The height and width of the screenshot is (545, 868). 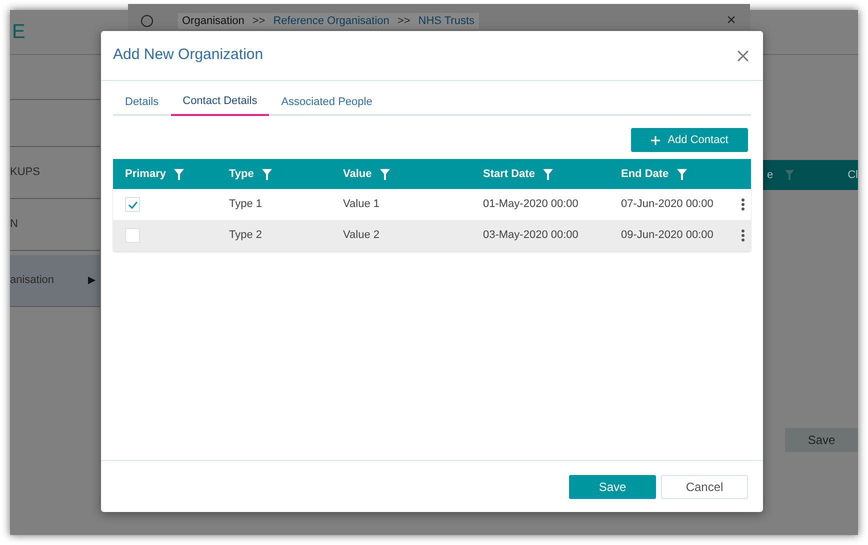 I want to click on column-header: Value, so click(x=357, y=174).